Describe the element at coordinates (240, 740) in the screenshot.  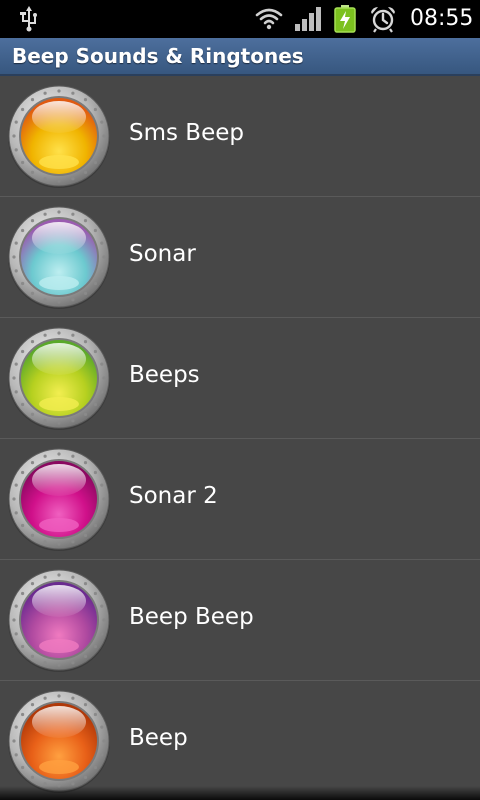
I see `list-item-beep: Beep` at that location.